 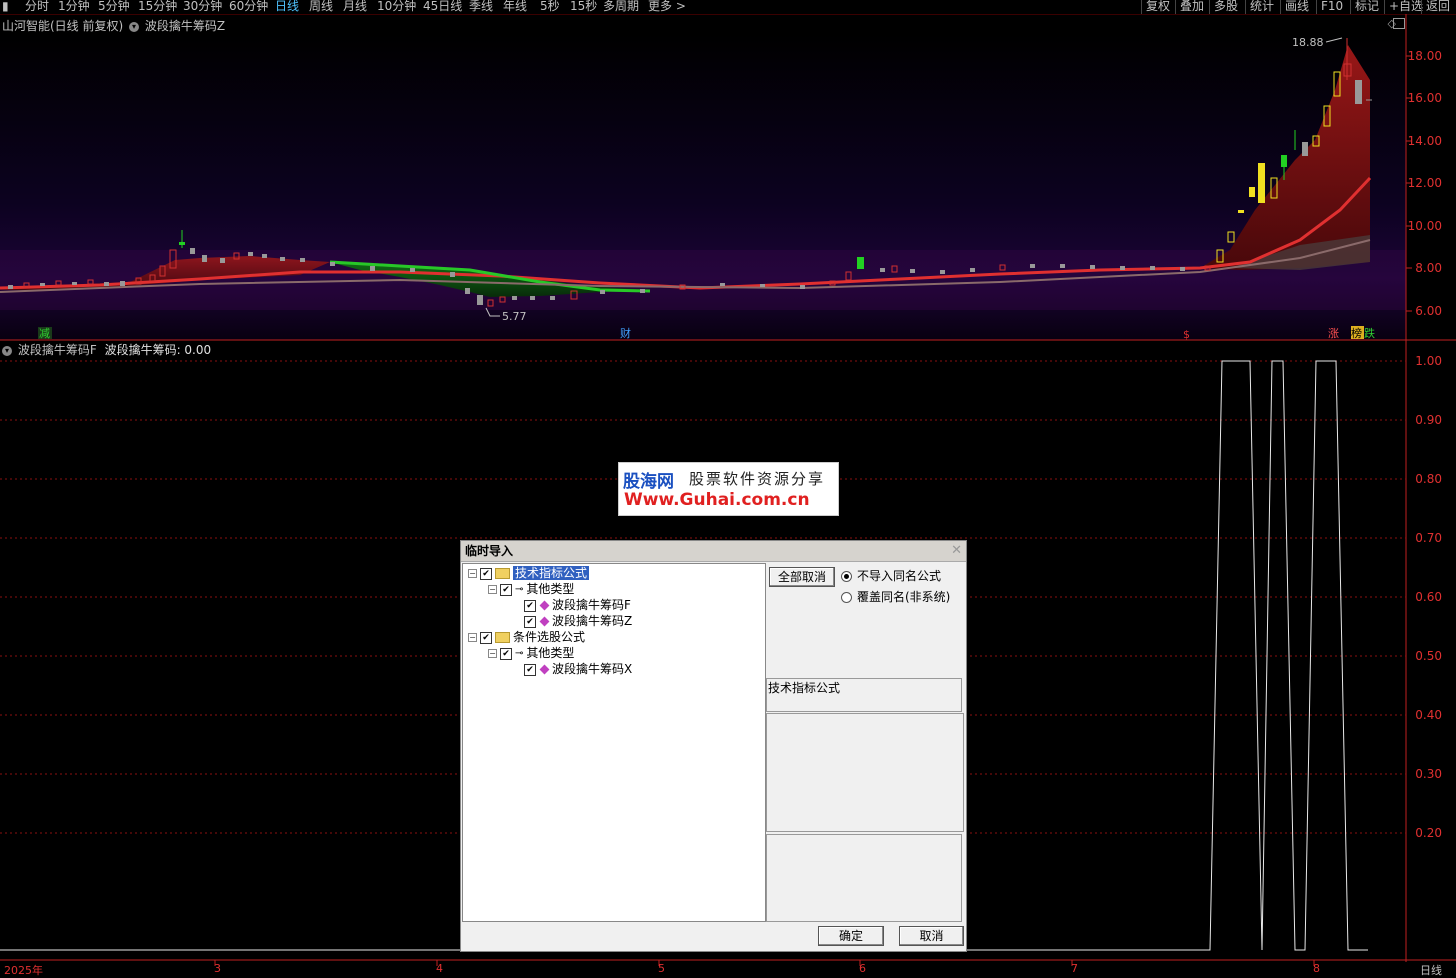 What do you see at coordinates (802, 577) in the screenshot?
I see `cancel-all-button: 全部取消` at bounding box center [802, 577].